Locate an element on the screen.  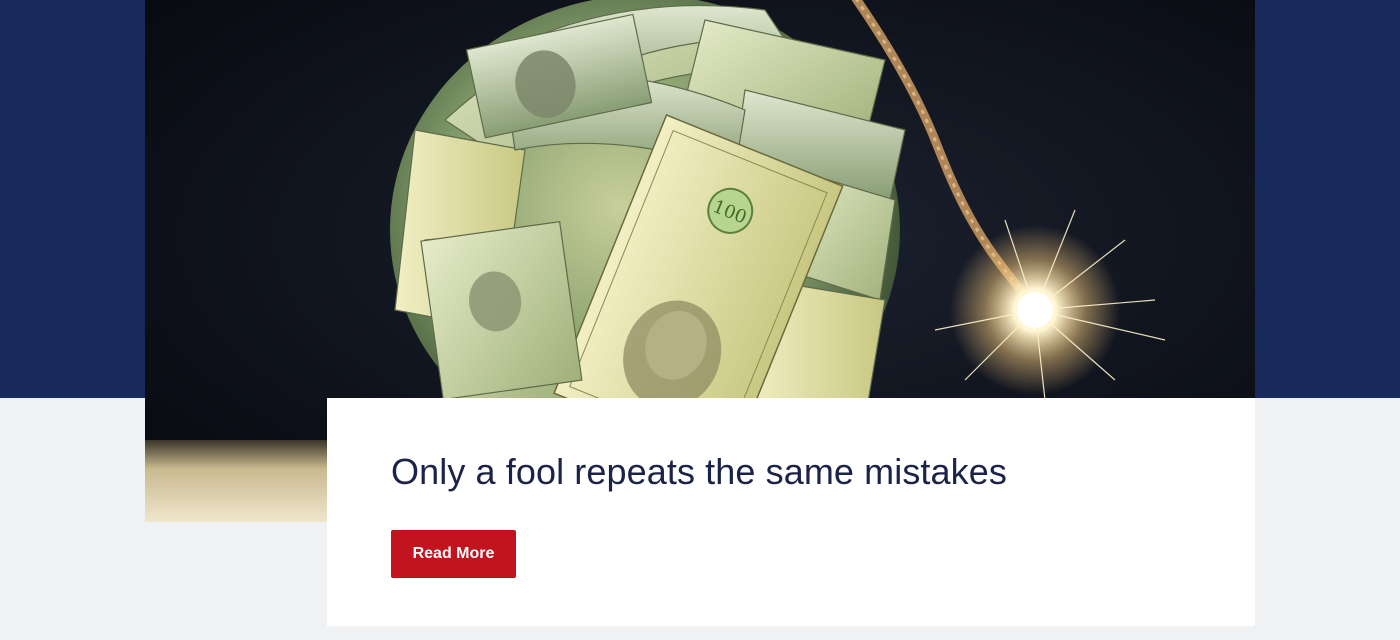
article-title: Only a fool repeats the same mistakes is located at coordinates (699, 471).